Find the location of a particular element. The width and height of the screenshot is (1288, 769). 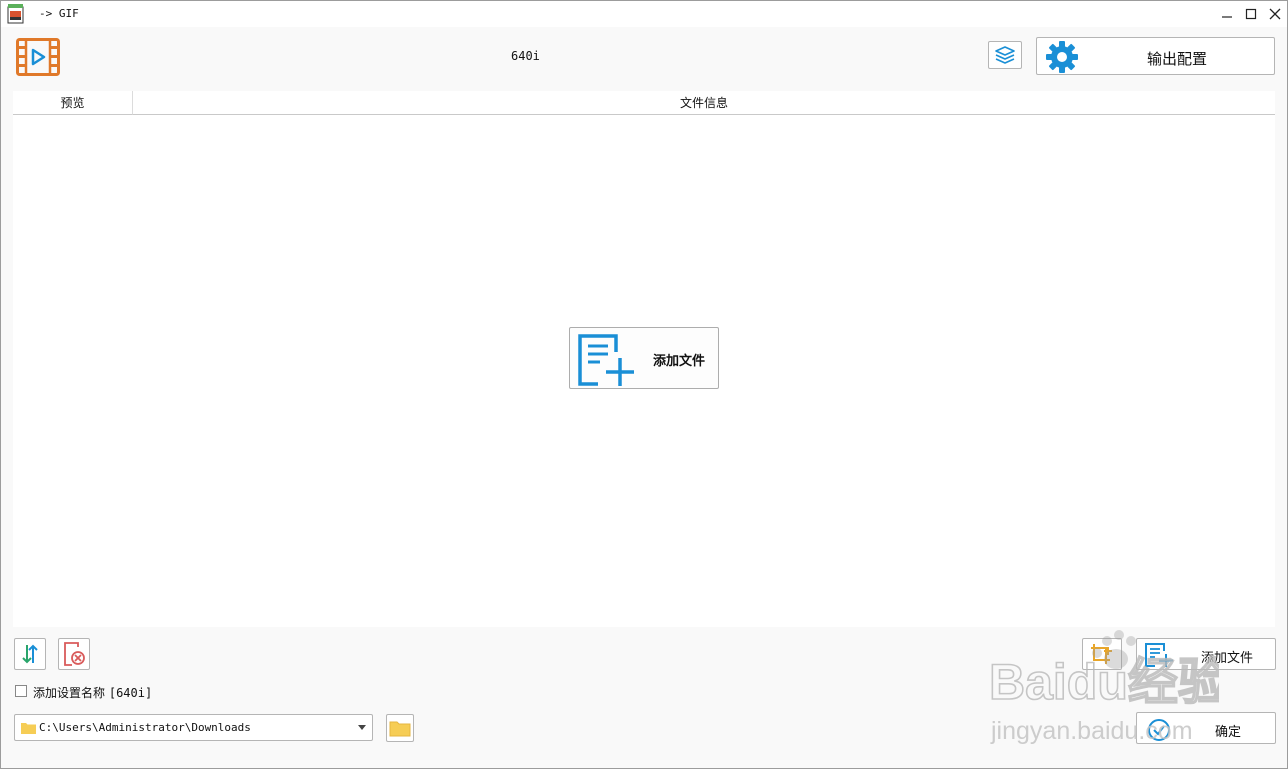

open-folder-button is located at coordinates (400, 728).